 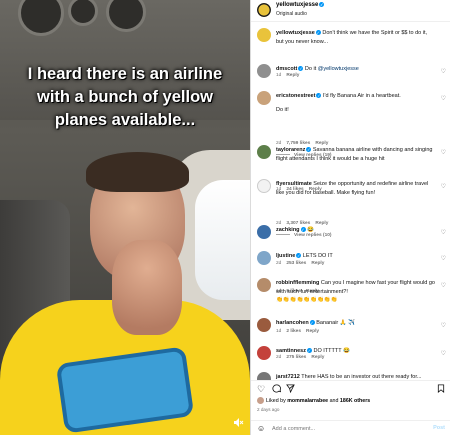 What do you see at coordinates (268, 409) in the screenshot?
I see `post-age: 2 days ago` at bounding box center [268, 409].